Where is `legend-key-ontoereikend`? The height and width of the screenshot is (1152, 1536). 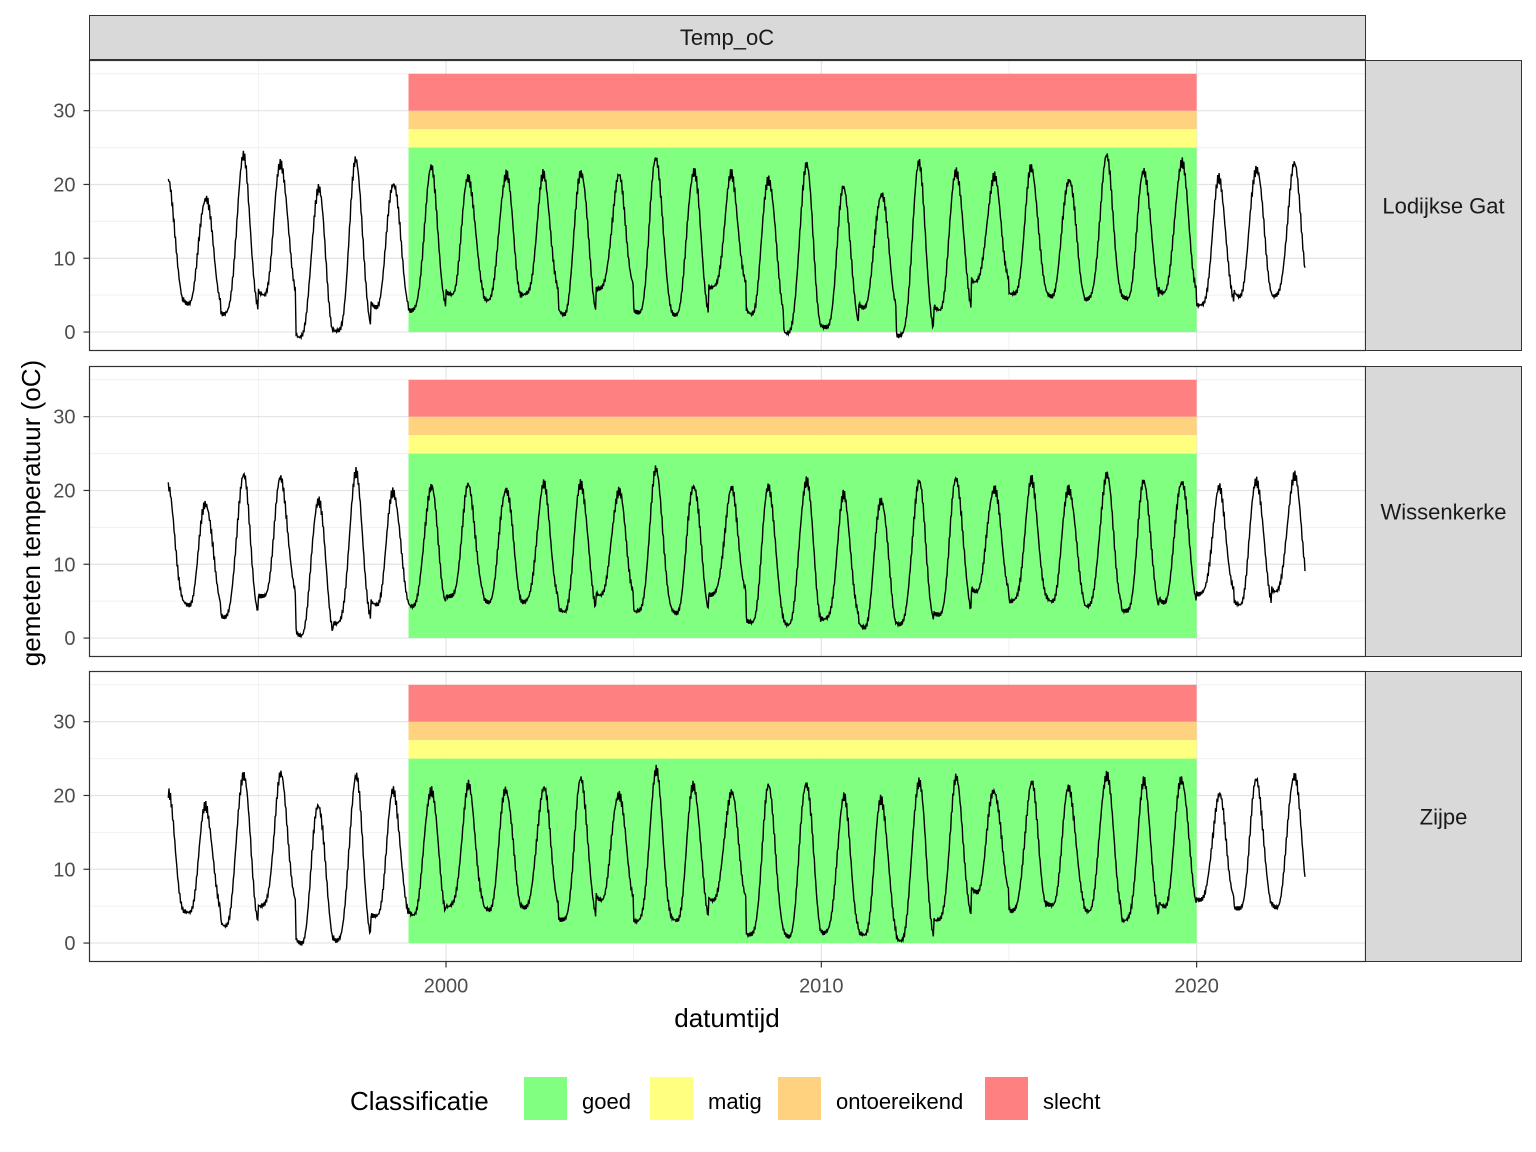 legend-key-ontoereikend is located at coordinates (799, 1098).